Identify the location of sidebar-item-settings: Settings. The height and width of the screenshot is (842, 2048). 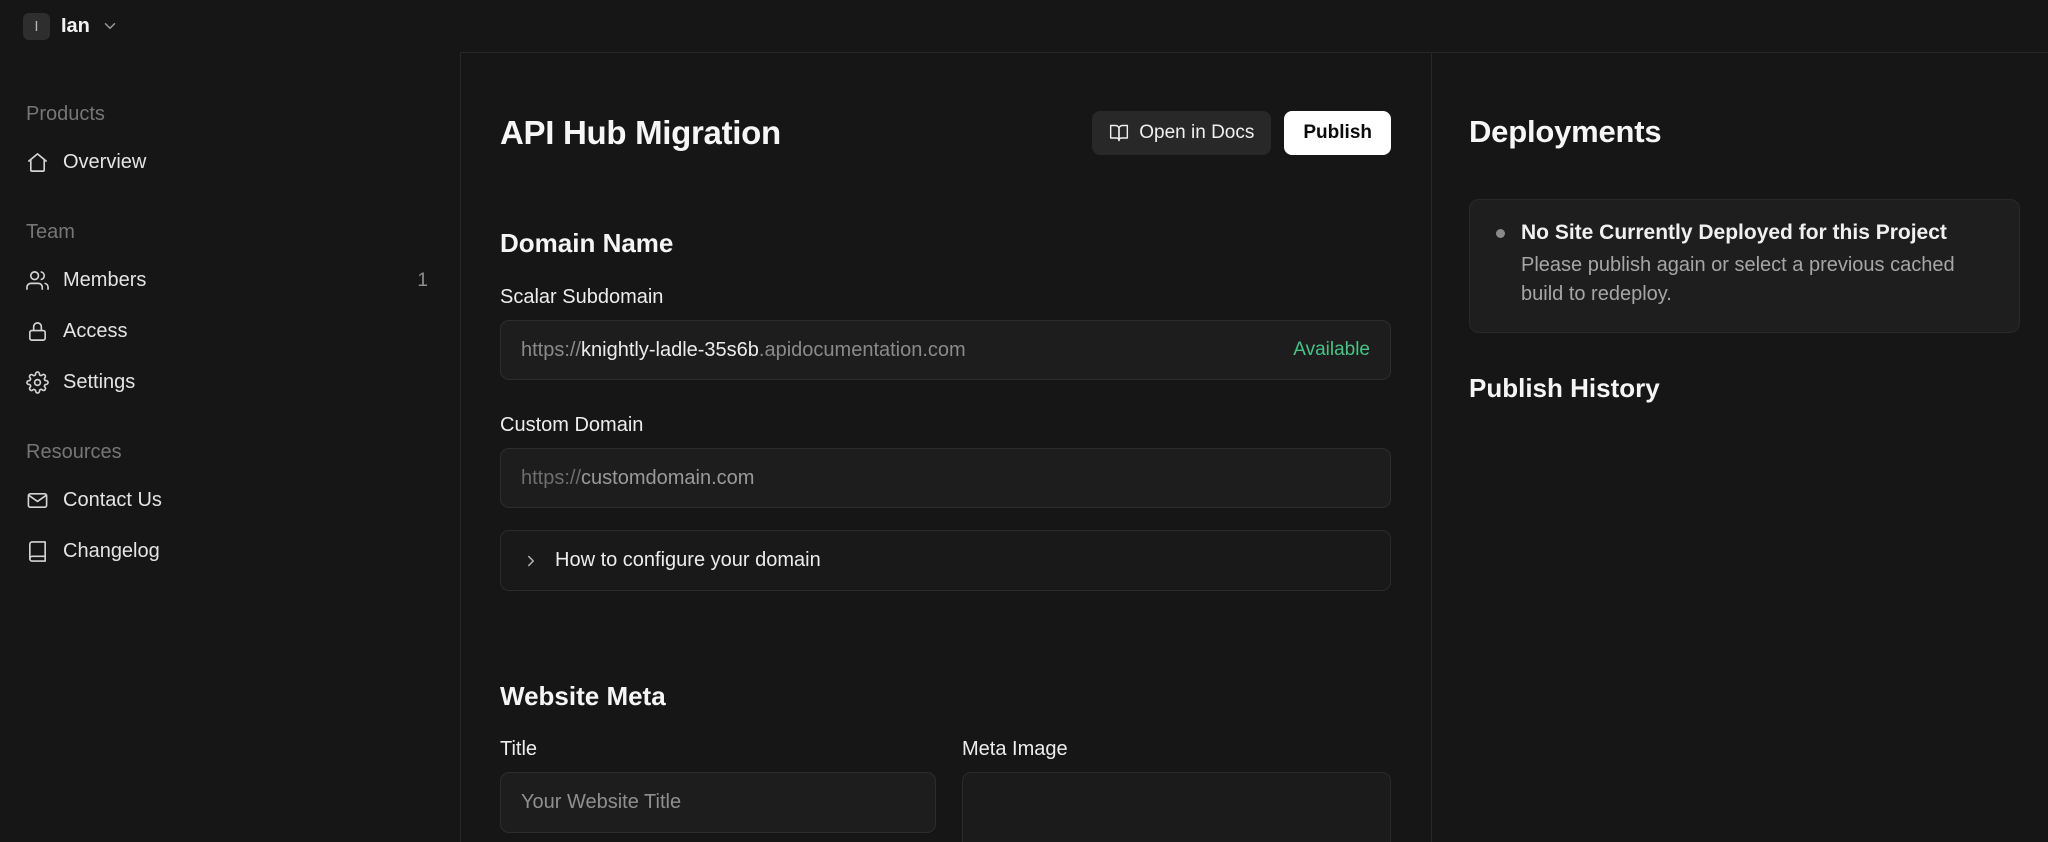
(230, 382).